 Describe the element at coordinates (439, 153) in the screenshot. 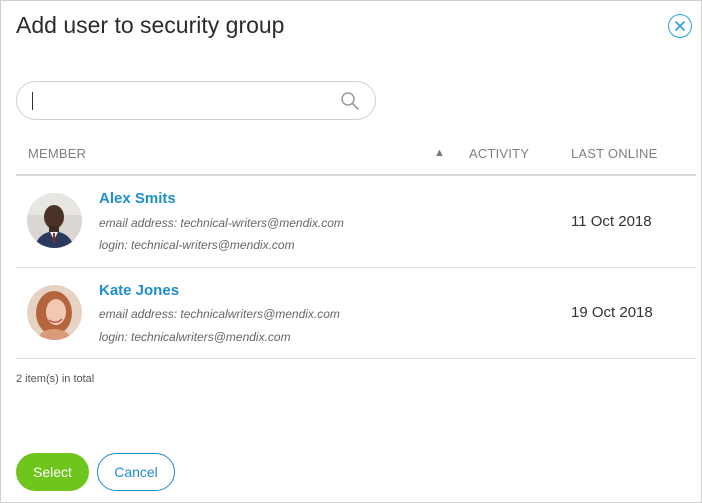

I see `sort-ascending-icon: ▲` at that location.